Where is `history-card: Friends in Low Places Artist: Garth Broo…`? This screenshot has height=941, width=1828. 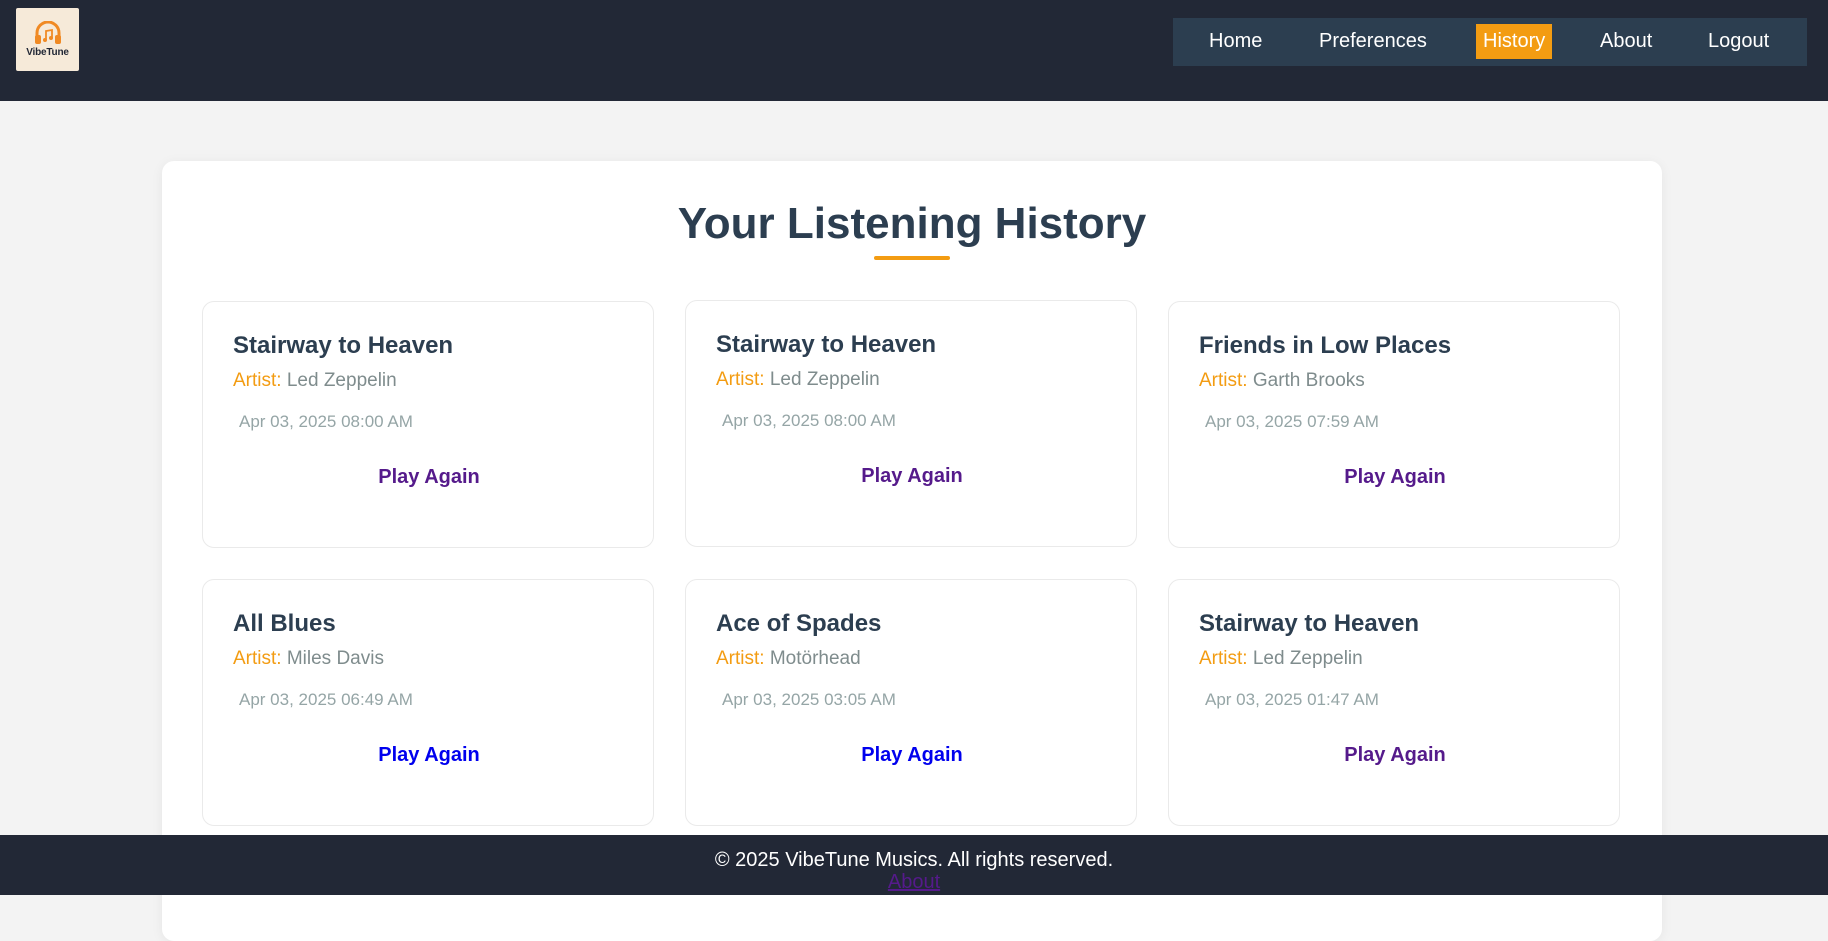 history-card: Friends in Low Places Artist: Garth Broo… is located at coordinates (1394, 424).